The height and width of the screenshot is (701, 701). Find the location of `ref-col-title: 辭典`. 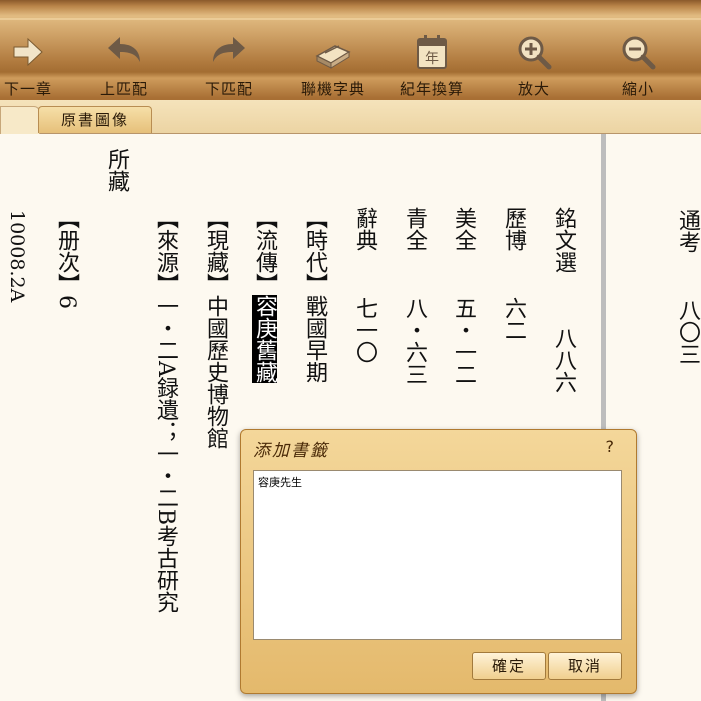

ref-col-title: 辭典 is located at coordinates (364, 229).